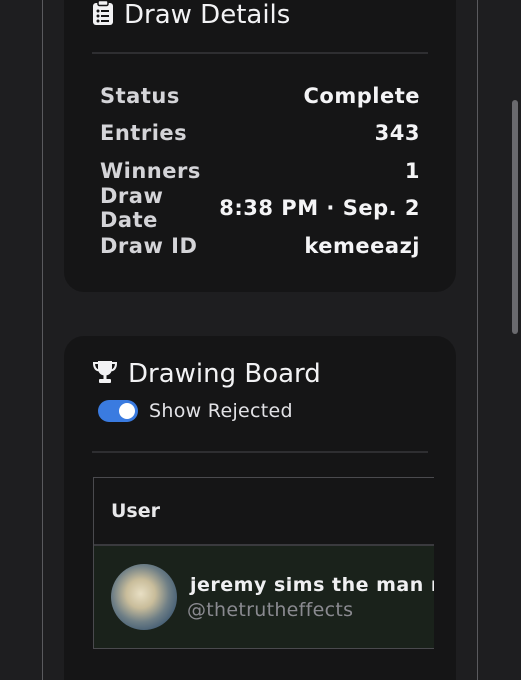 The width and height of the screenshot is (521, 680). What do you see at coordinates (362, 245) in the screenshot?
I see `detail-value: kemeeazj` at bounding box center [362, 245].